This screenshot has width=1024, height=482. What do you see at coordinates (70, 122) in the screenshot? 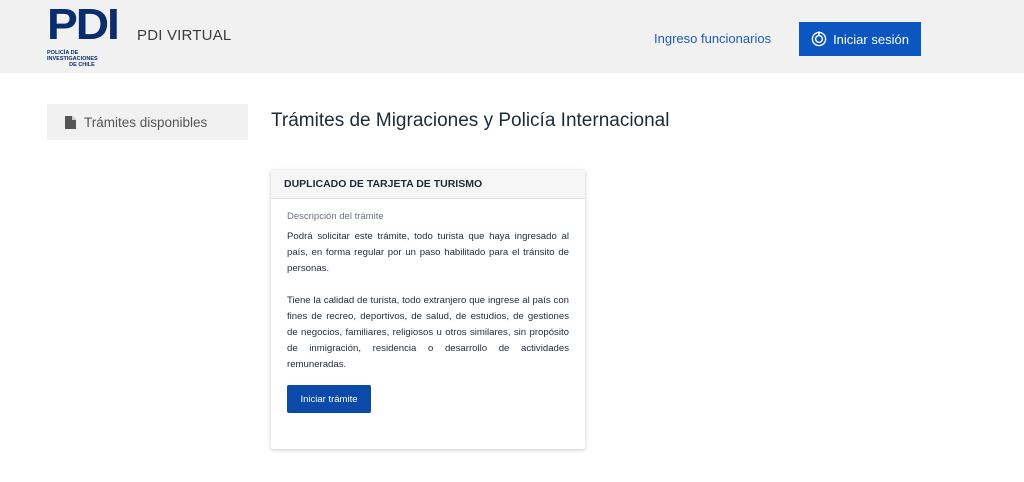
I see `document-icon` at bounding box center [70, 122].